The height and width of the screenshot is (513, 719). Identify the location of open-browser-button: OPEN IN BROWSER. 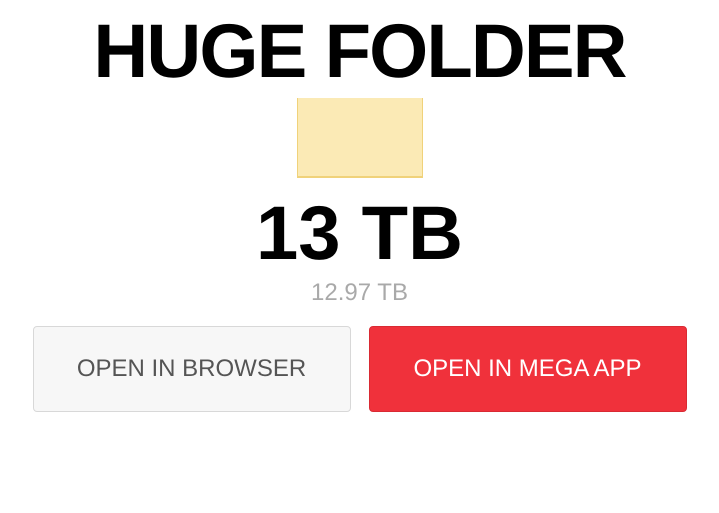
(191, 369).